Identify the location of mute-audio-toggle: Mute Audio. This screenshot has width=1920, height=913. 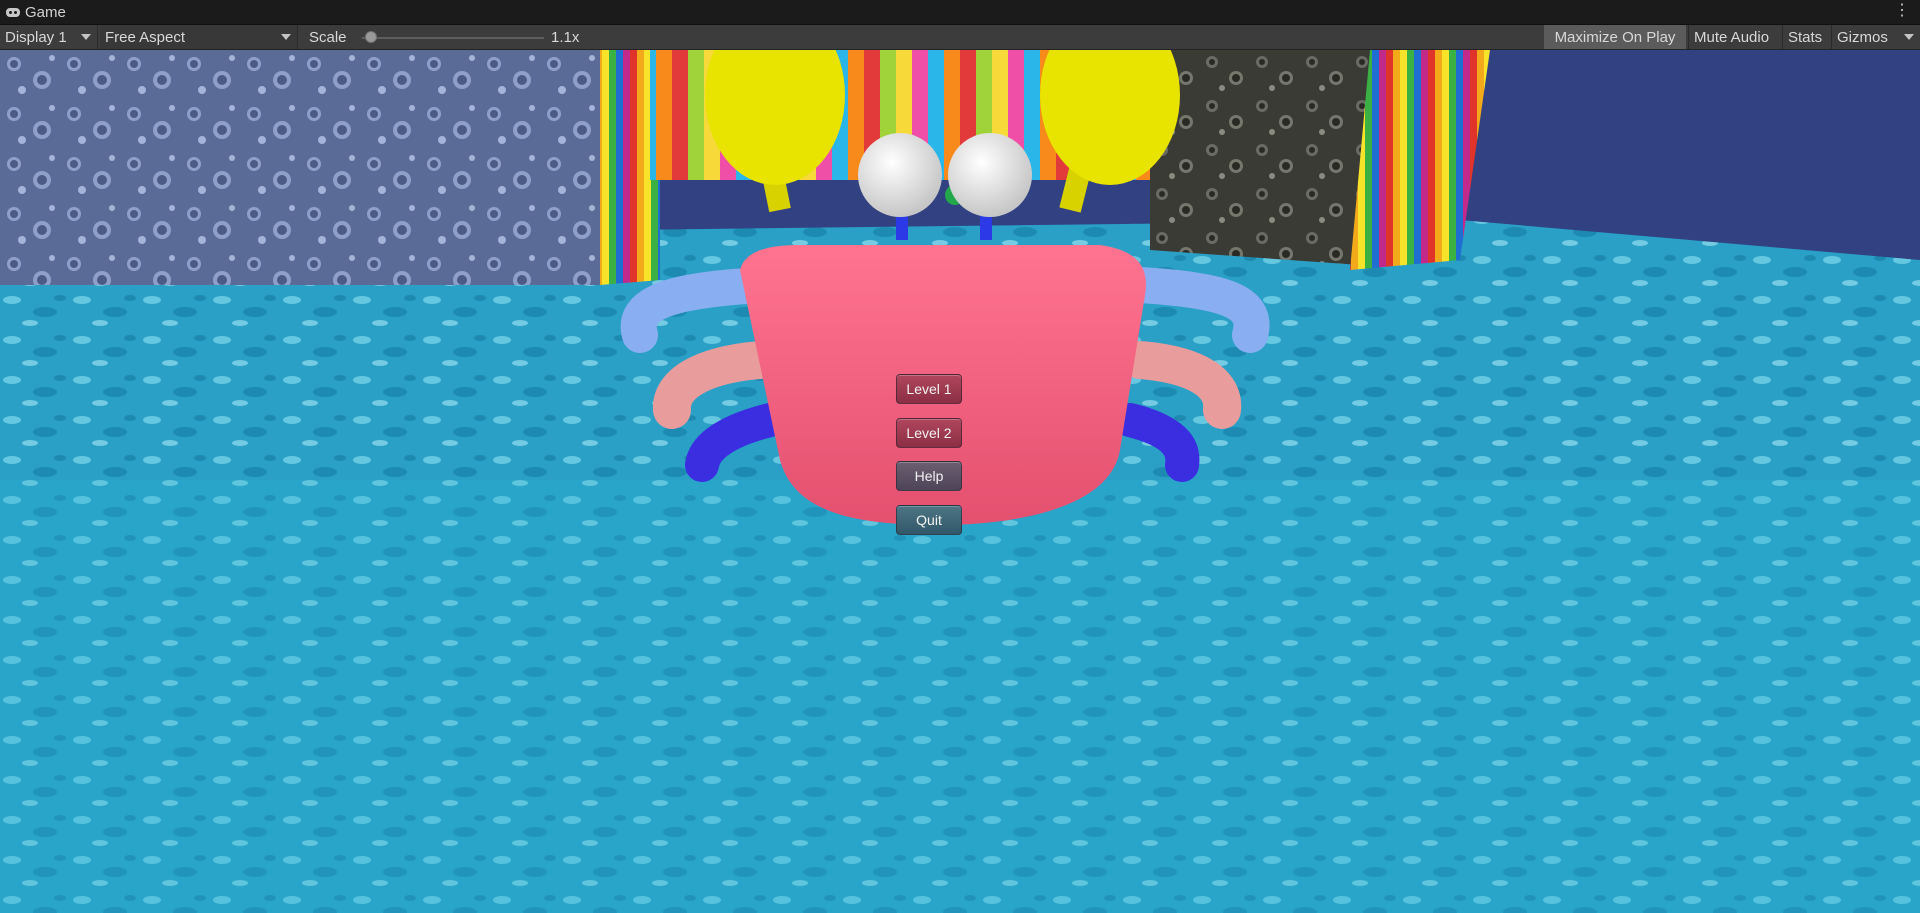
(1734, 37).